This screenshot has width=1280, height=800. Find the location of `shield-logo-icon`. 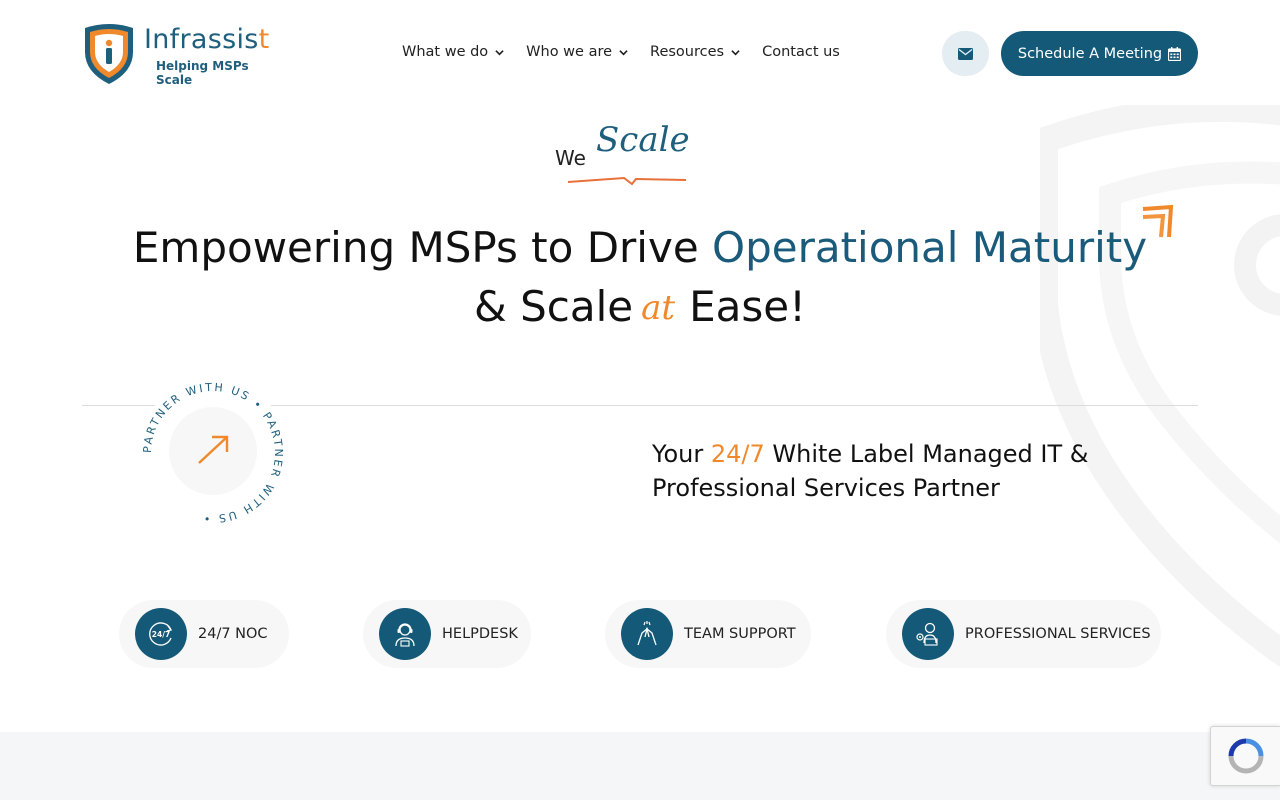

shield-logo-icon is located at coordinates (109, 54).